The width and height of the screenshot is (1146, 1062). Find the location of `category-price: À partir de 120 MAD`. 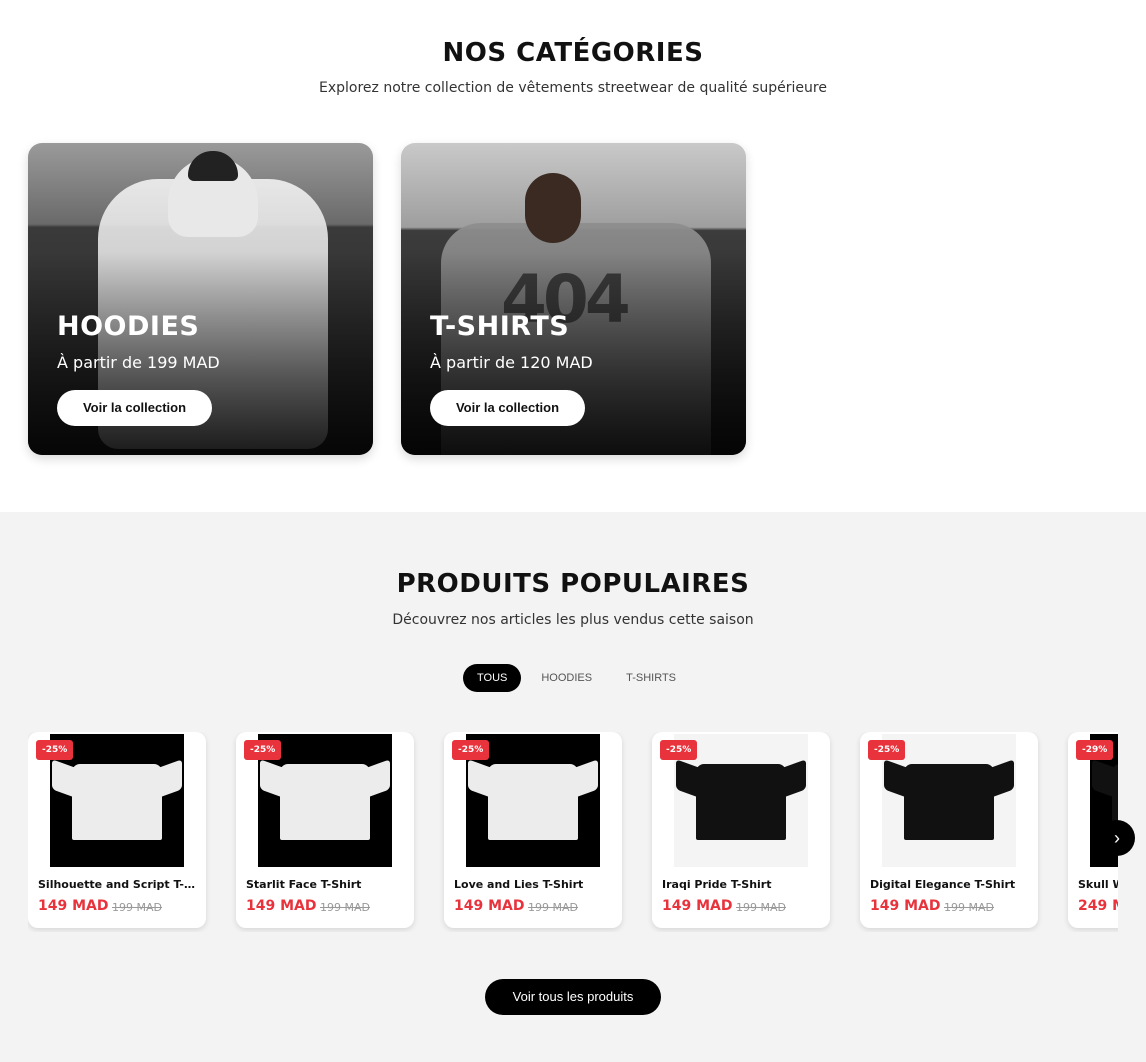

category-price: À partir de 120 MAD is located at coordinates (511, 362).